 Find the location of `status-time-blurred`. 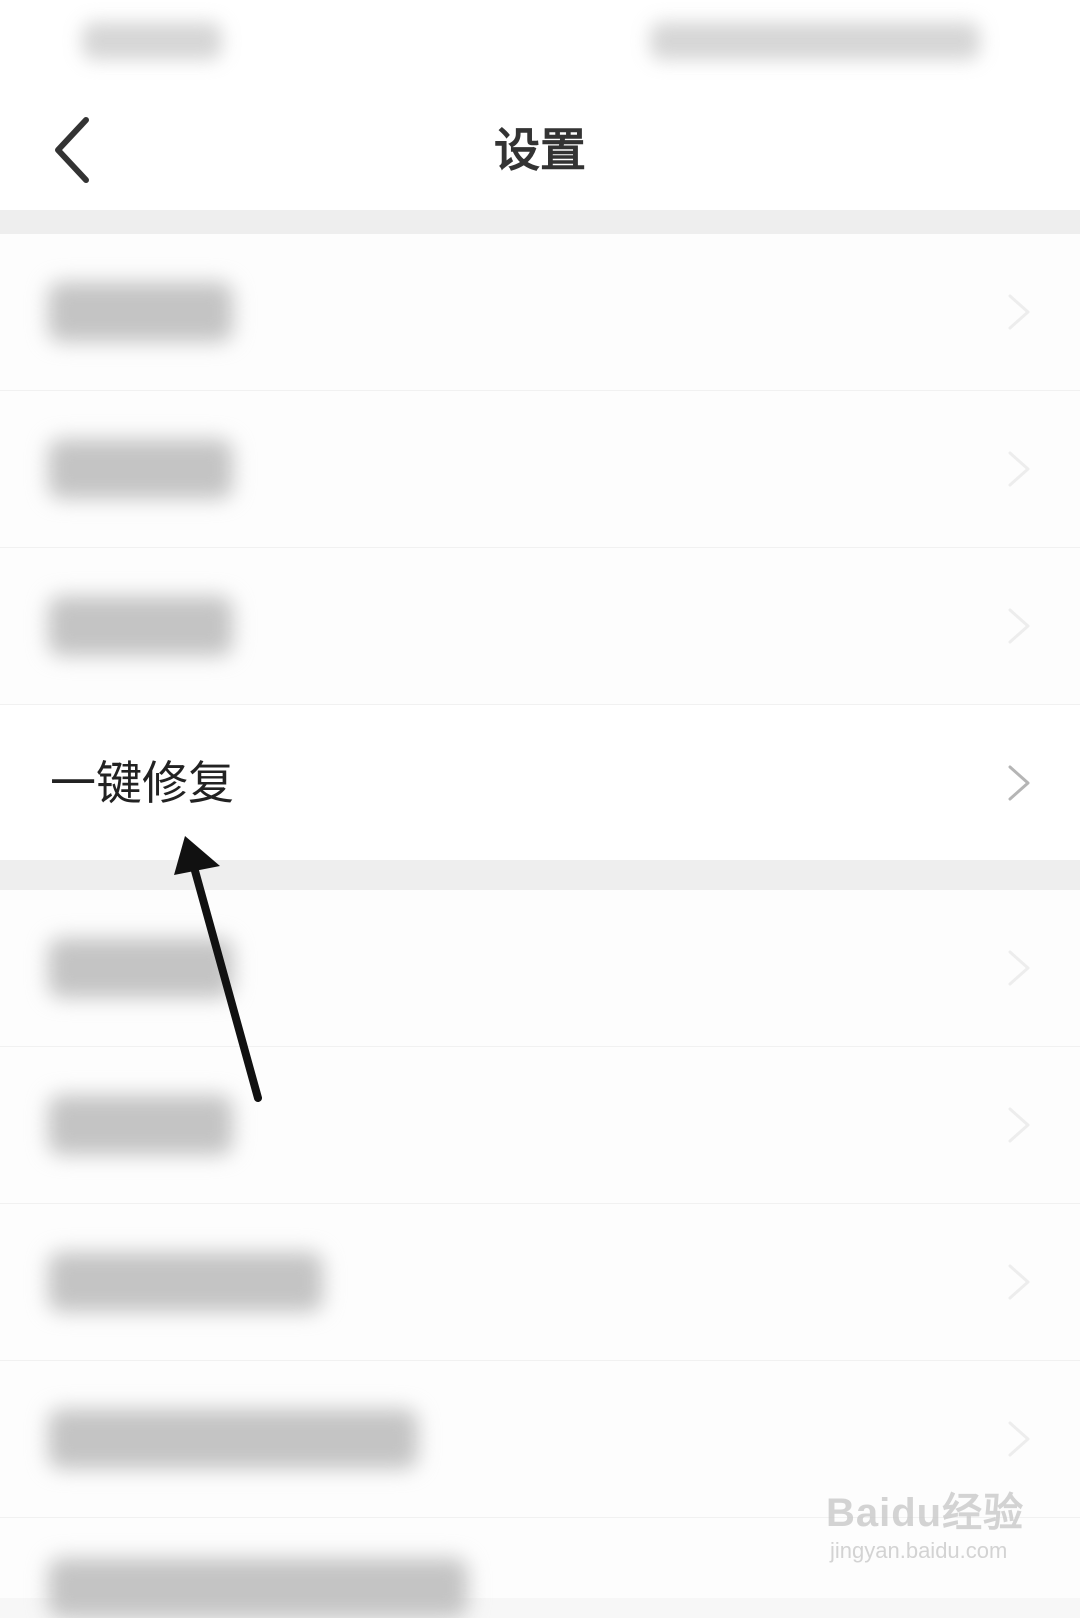

status-time-blurred is located at coordinates (152, 41).